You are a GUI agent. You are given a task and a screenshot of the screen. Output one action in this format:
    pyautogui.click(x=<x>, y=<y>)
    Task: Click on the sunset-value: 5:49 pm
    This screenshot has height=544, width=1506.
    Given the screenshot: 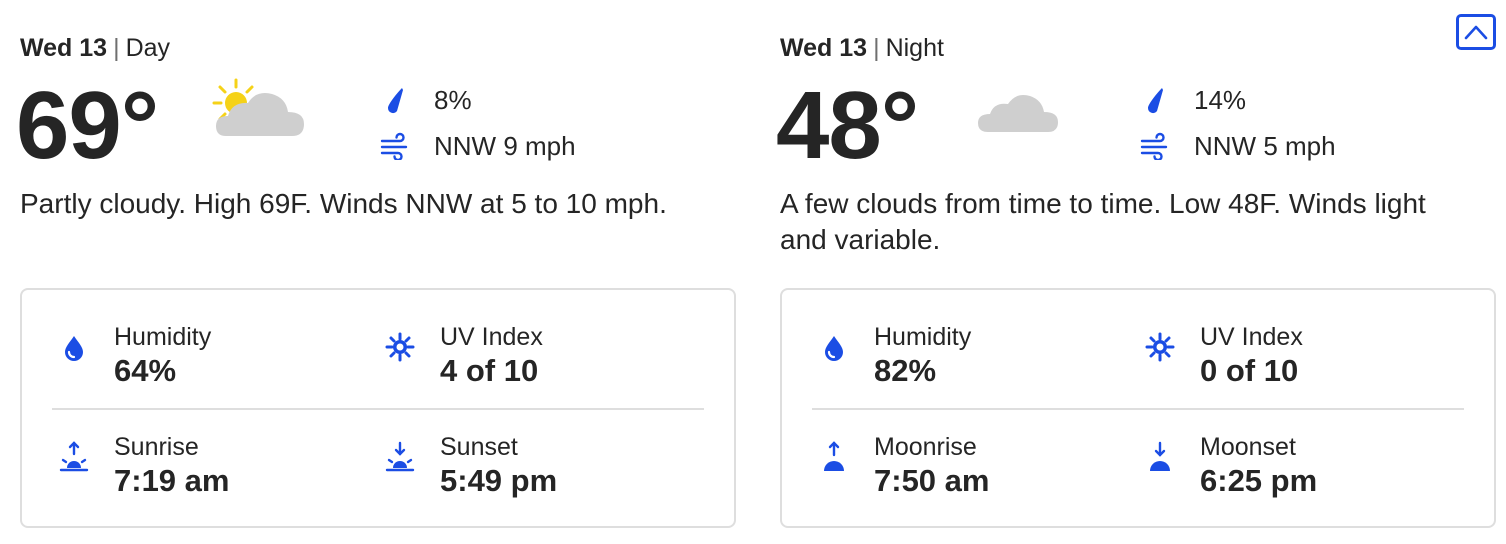 What is the action you would take?
    pyautogui.click(x=499, y=480)
    